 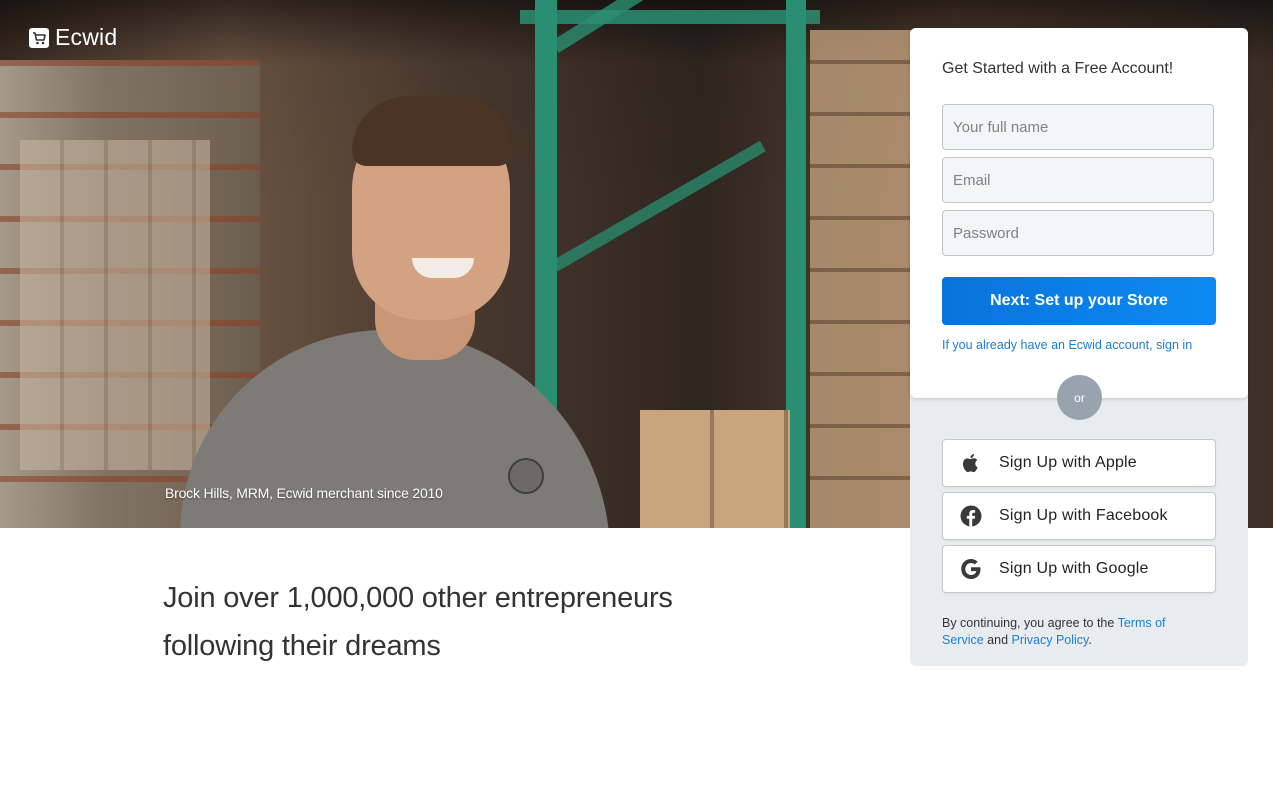 I want to click on google-icon, so click(x=971, y=569).